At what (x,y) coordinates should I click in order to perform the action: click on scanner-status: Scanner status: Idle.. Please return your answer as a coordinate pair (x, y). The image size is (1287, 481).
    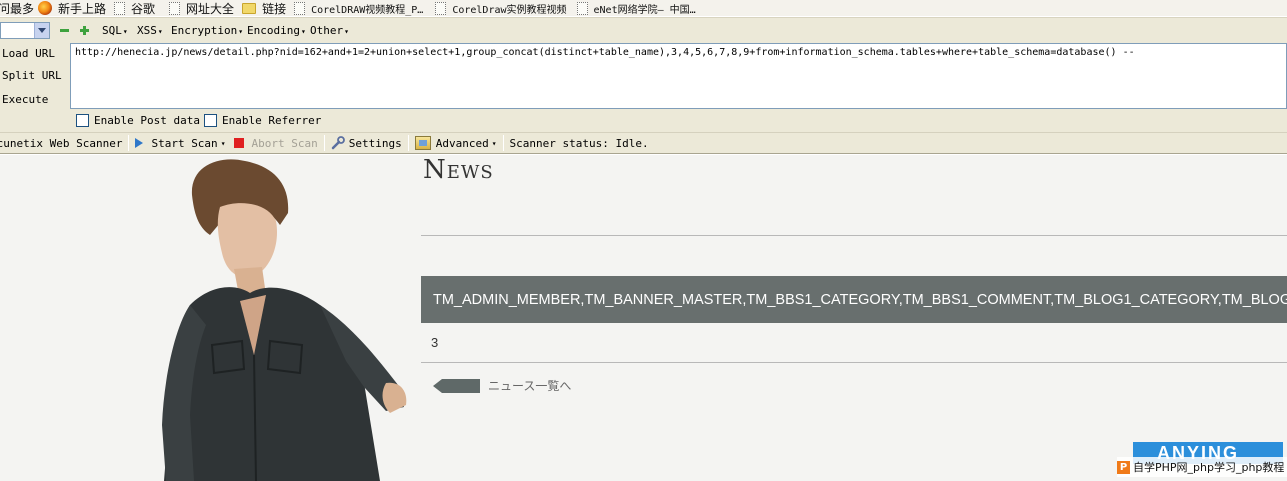
    Looking at the image, I should click on (579, 143).